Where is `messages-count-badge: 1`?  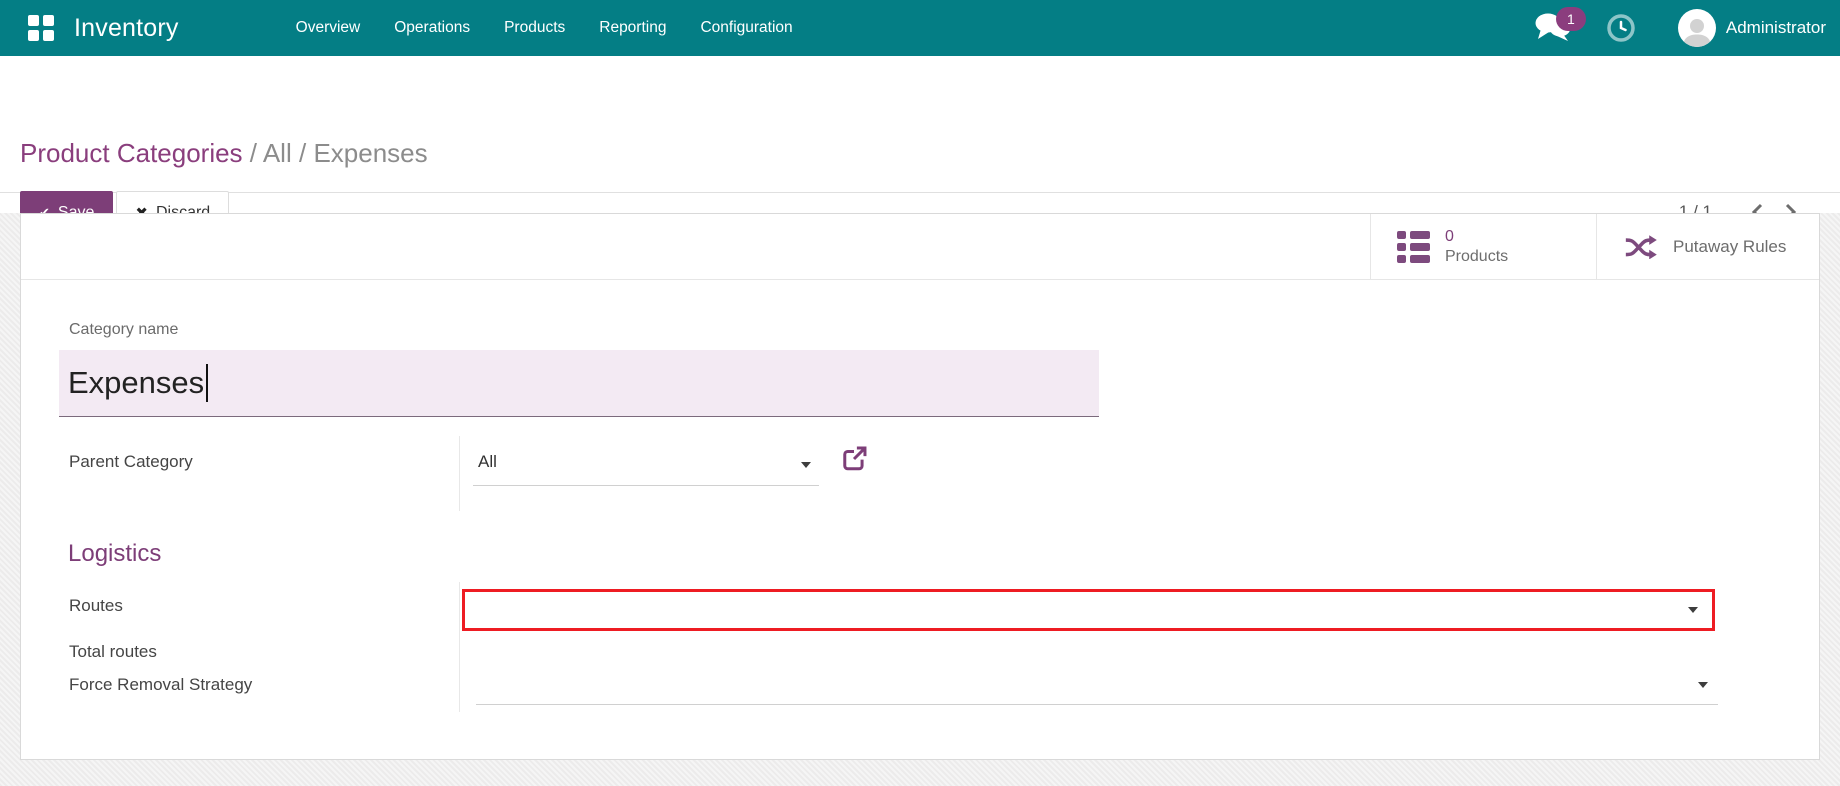 messages-count-badge: 1 is located at coordinates (1570, 19).